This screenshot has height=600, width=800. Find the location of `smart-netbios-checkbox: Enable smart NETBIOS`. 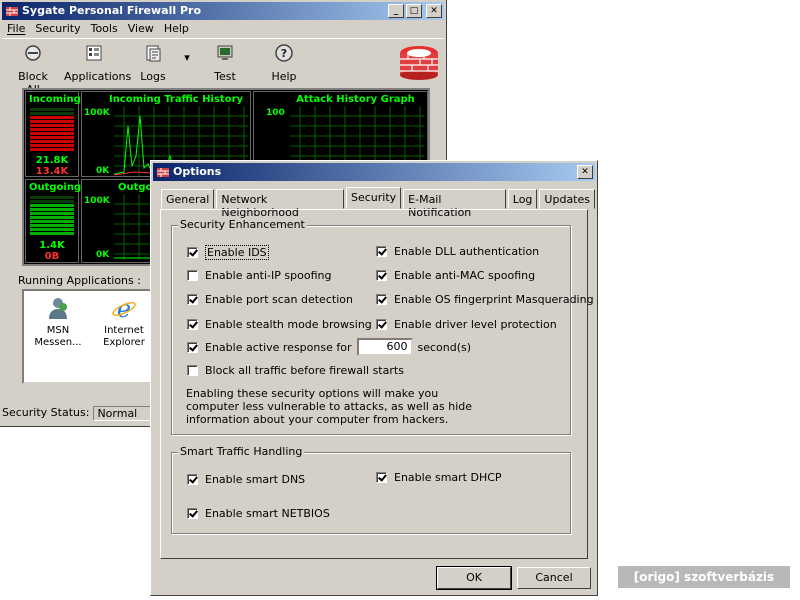

smart-netbios-checkbox: Enable smart NETBIOS is located at coordinates (258, 513).